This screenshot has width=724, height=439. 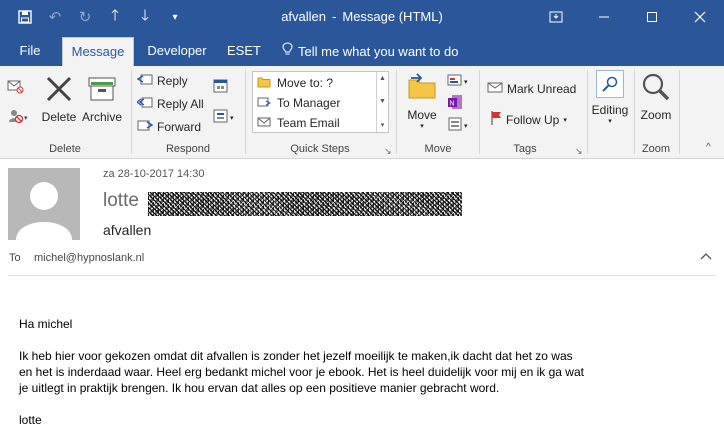 What do you see at coordinates (556, 16) in the screenshot?
I see `ribbon-display-icon` at bounding box center [556, 16].